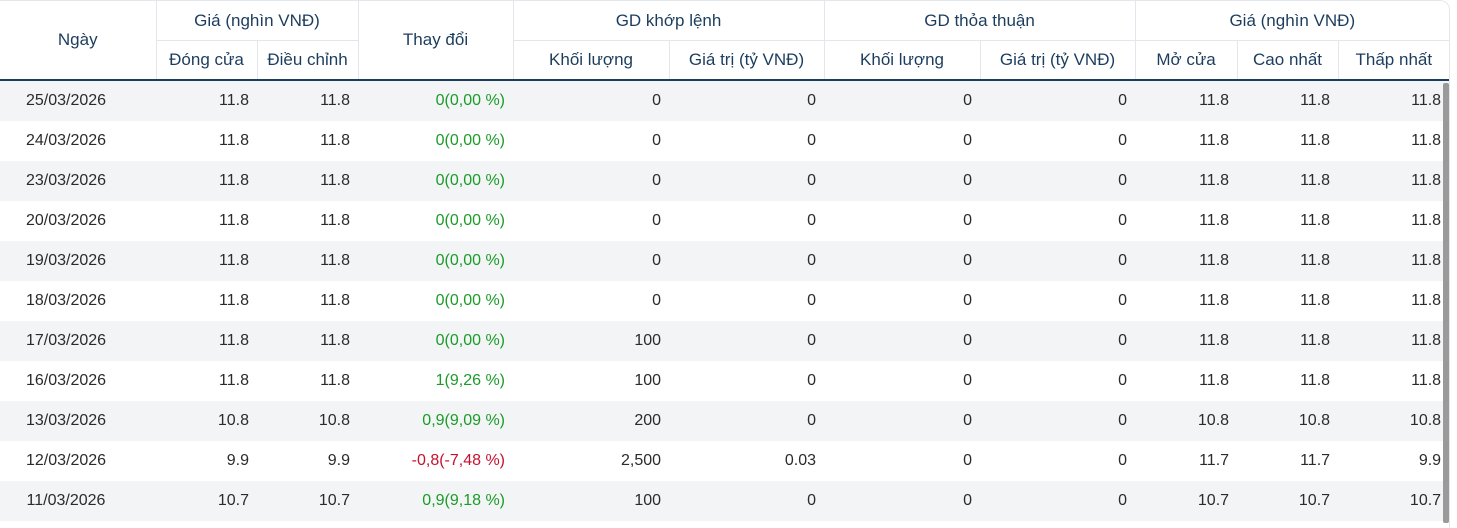  I want to click on cell-date: 11/03/2026, so click(78, 501).